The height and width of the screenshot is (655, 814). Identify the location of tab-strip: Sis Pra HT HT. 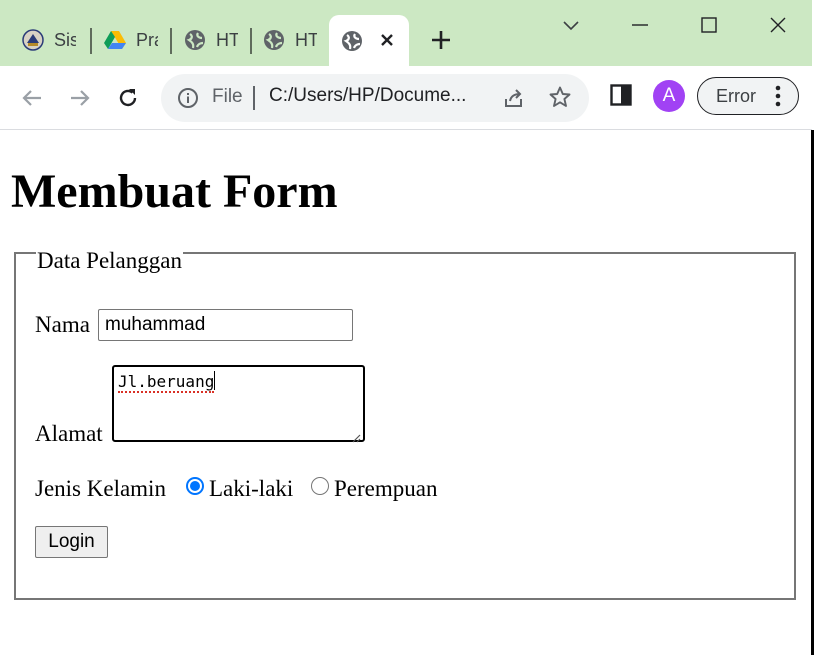
(406, 33).